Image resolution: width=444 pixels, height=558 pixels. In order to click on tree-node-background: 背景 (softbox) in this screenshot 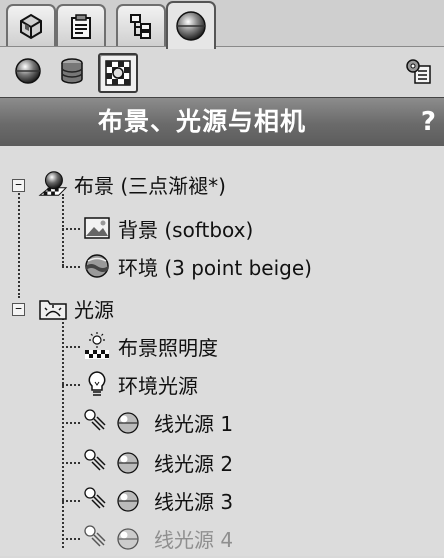, I will do `click(167, 228)`.